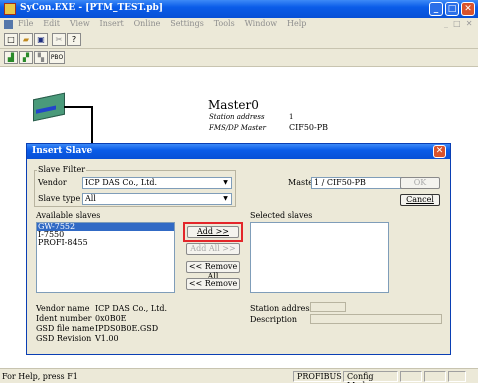 The image size is (478, 383). Describe the element at coordinates (40, 376) in the screenshot. I see `status-help-text: For Help, press F1` at that location.